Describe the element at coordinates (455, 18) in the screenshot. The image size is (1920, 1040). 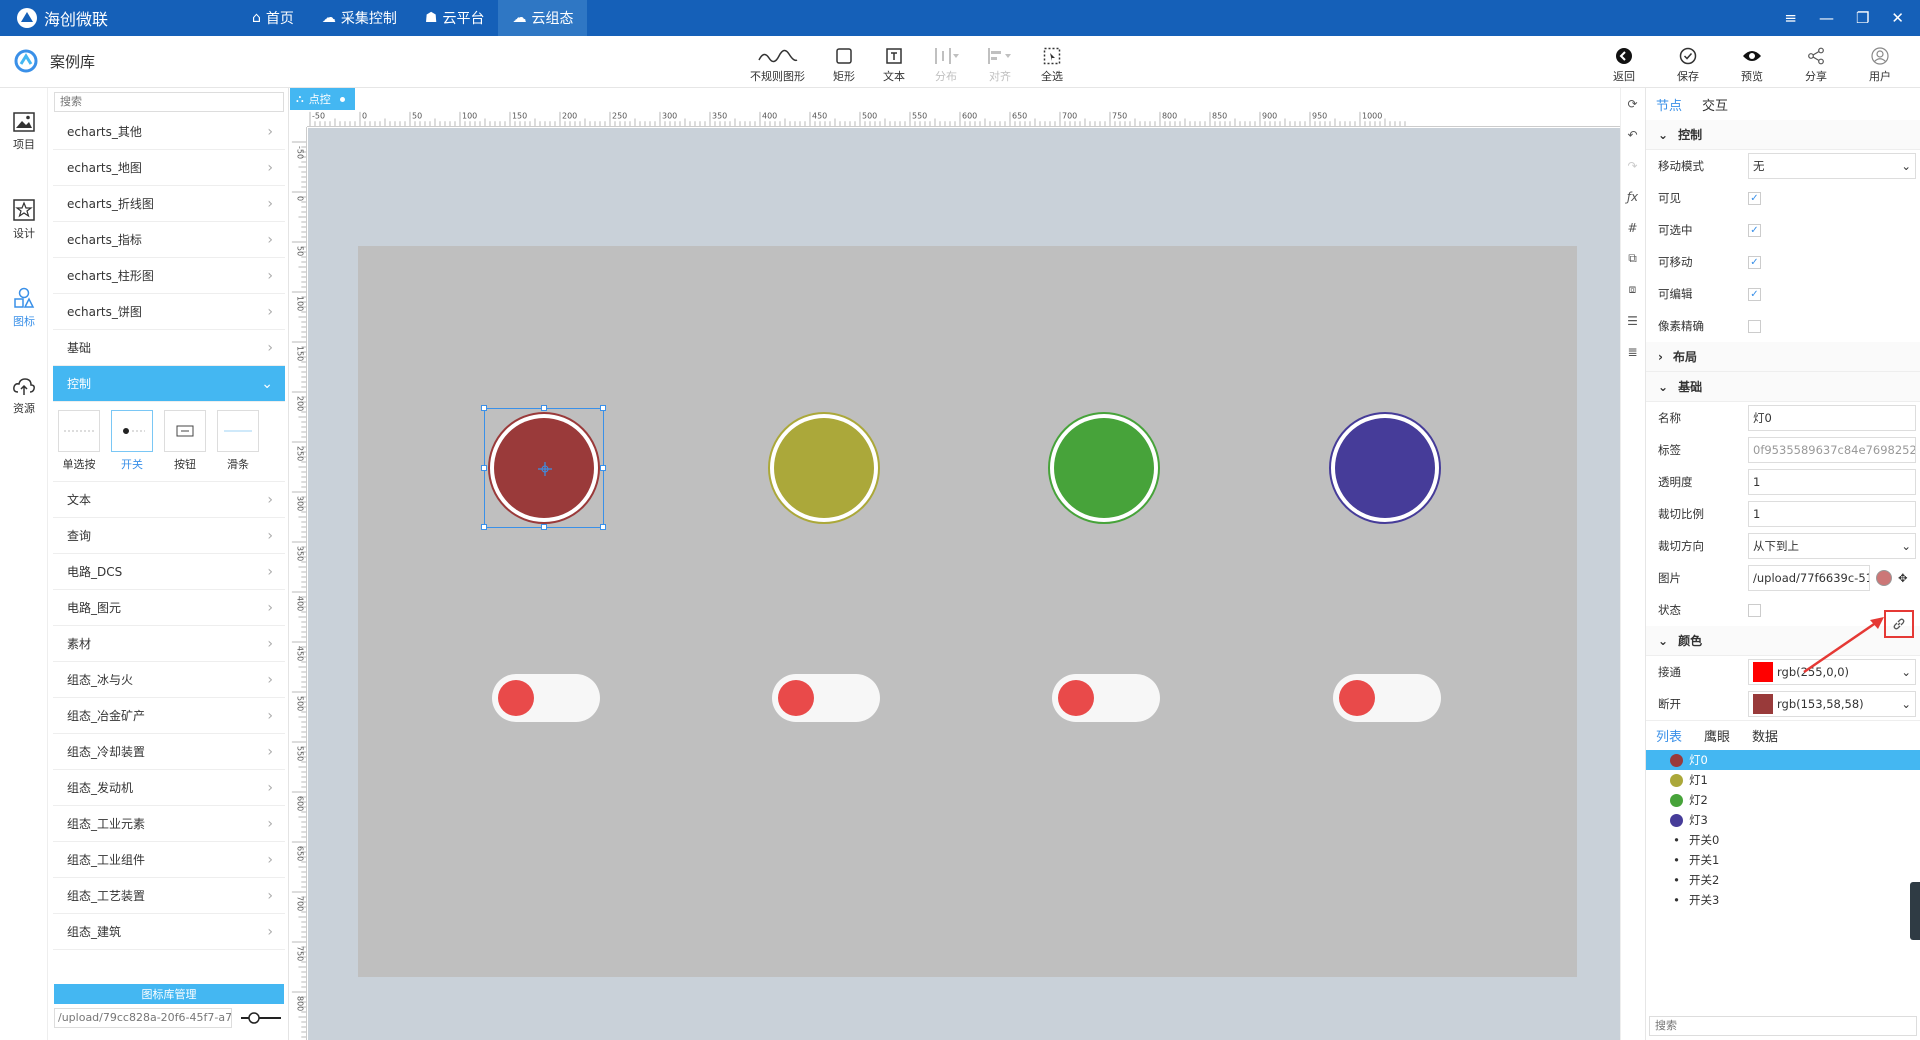
I see `nav-cloud-platform: ☗ 云平台` at that location.